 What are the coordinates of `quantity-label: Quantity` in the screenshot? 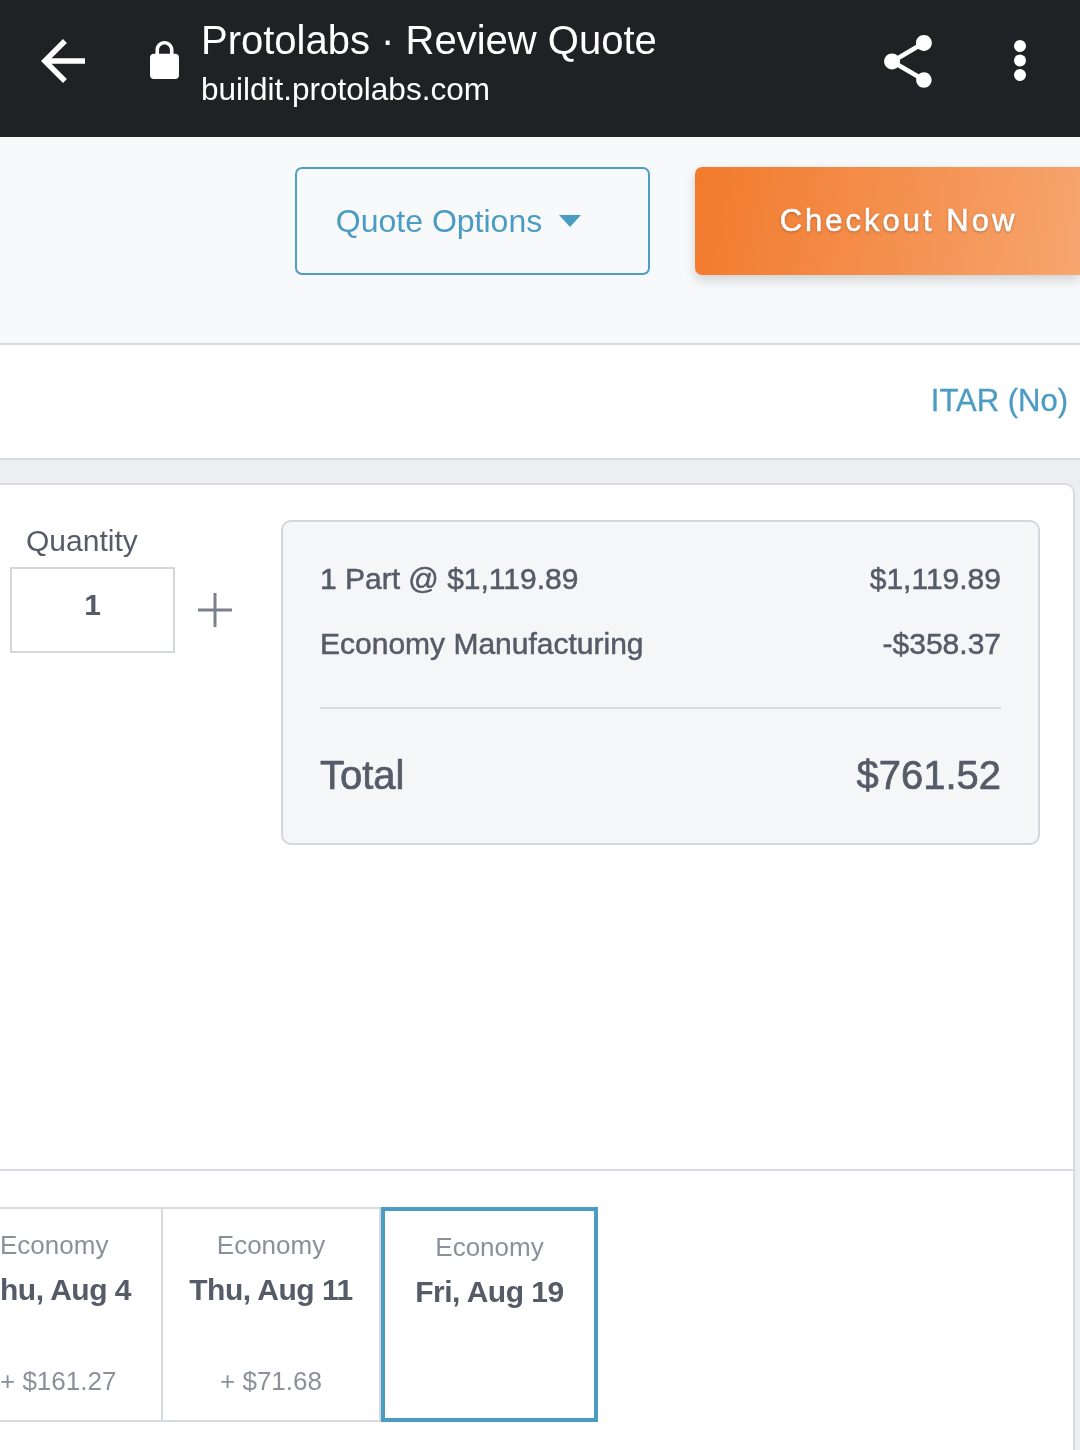 It's located at (82, 541).